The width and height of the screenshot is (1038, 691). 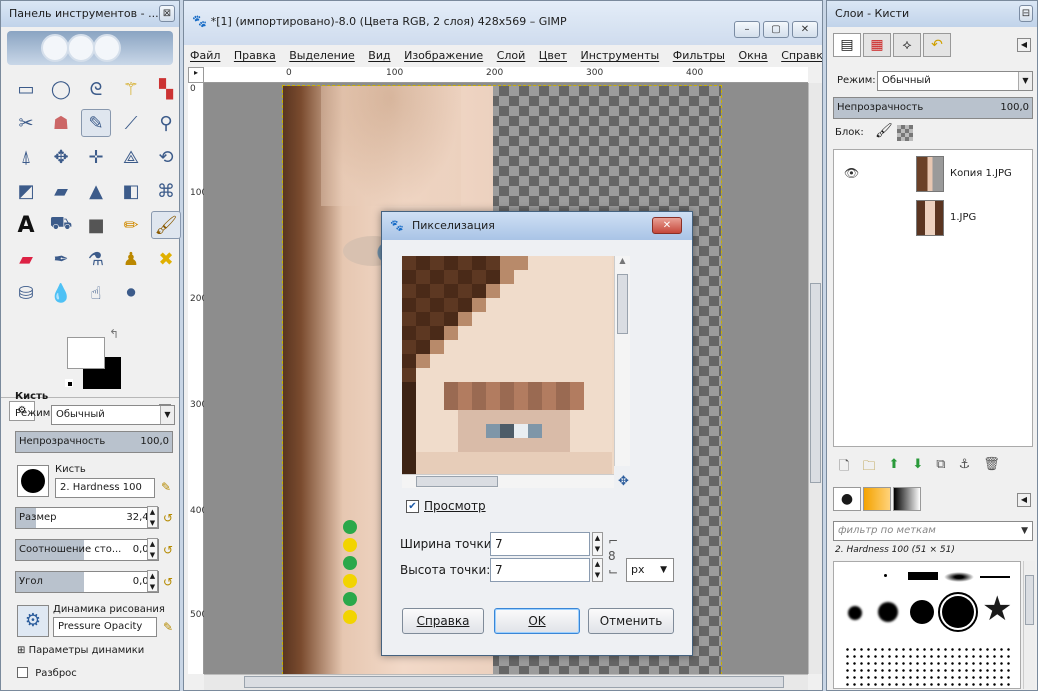 I want to click on maximize-icon: ▢, so click(x=776, y=29).